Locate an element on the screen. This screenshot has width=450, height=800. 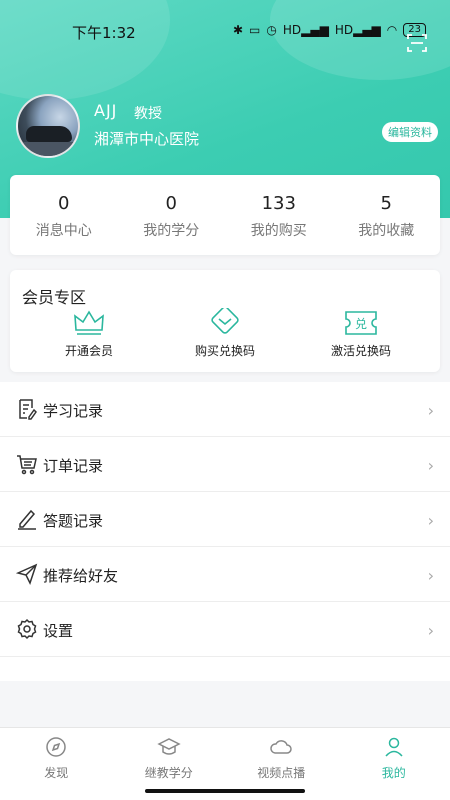
user-hospital: 湘潭市中心医院 is located at coordinates (147, 139).